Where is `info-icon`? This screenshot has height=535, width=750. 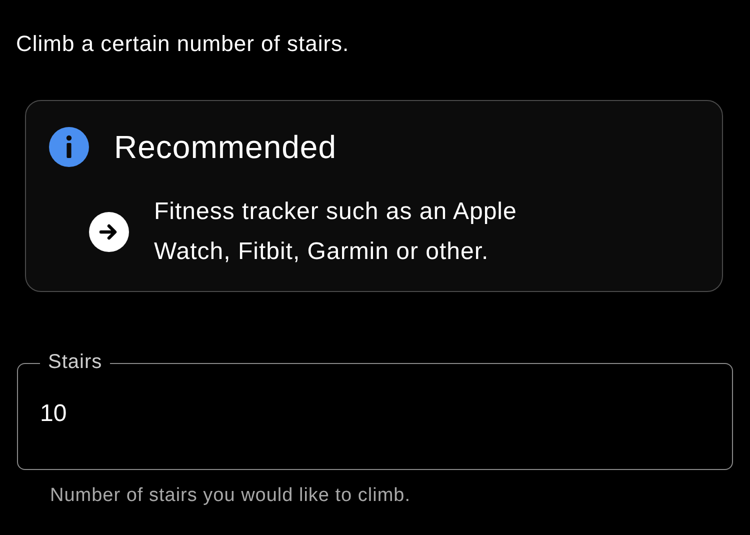
info-icon is located at coordinates (69, 147).